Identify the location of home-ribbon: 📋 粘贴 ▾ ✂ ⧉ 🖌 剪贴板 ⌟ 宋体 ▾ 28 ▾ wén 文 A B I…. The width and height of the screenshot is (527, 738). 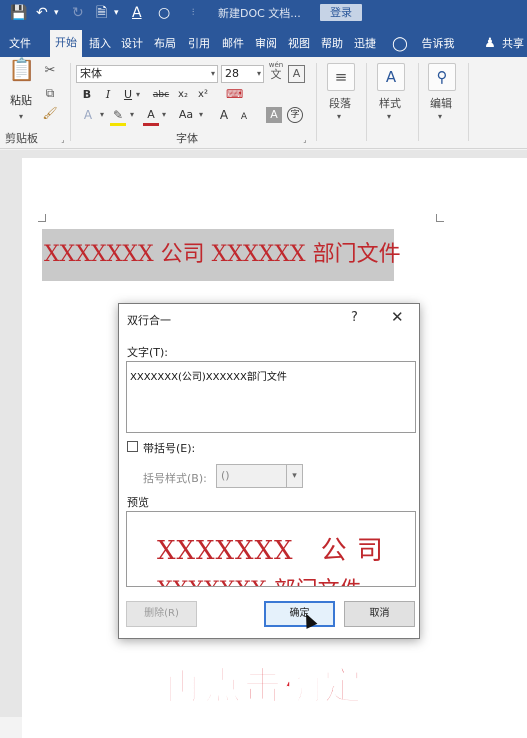
(263, 103).